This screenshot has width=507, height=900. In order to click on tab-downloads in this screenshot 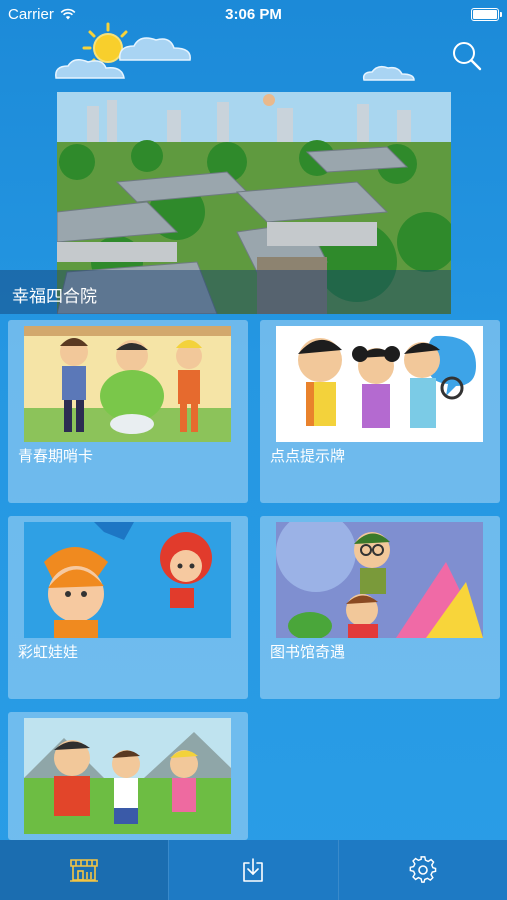, I will do `click(253, 870)`.